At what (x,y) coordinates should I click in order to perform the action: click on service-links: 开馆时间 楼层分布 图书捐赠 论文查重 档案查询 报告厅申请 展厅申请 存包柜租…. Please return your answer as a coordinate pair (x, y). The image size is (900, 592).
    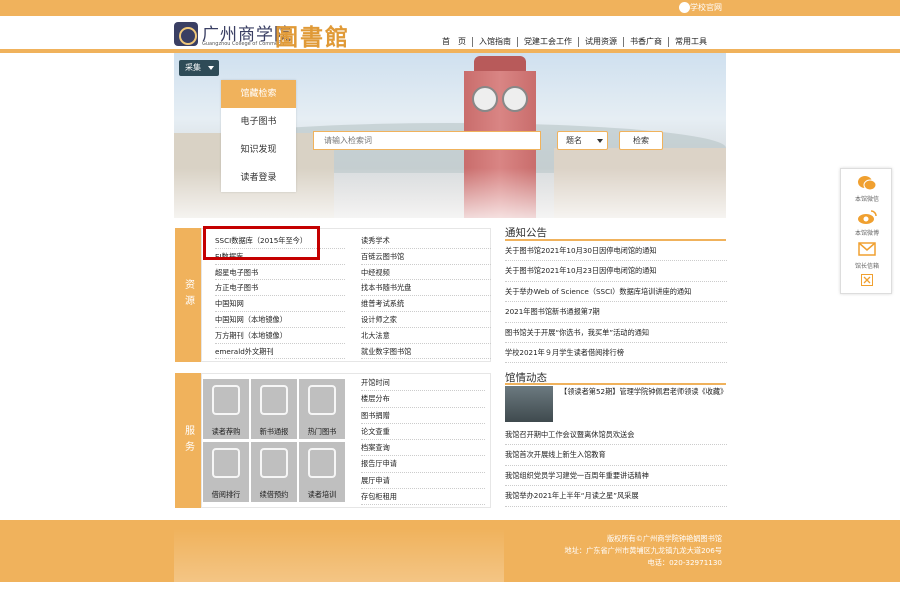
    Looking at the image, I should click on (423, 440).